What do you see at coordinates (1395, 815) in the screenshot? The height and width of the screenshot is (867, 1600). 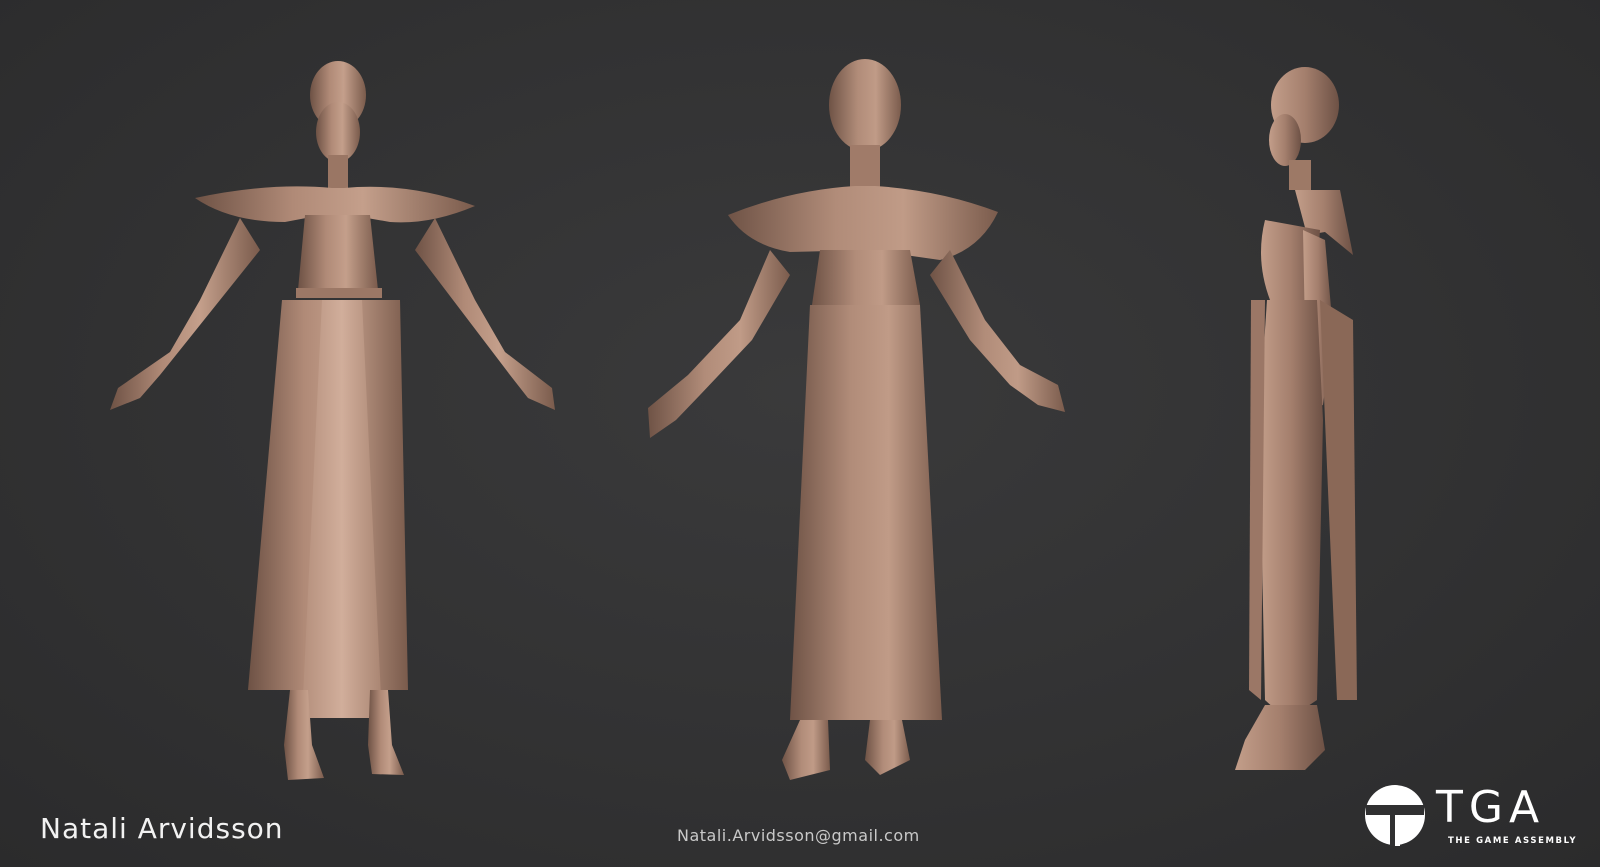 I see `tga-logo-mark-icon` at bounding box center [1395, 815].